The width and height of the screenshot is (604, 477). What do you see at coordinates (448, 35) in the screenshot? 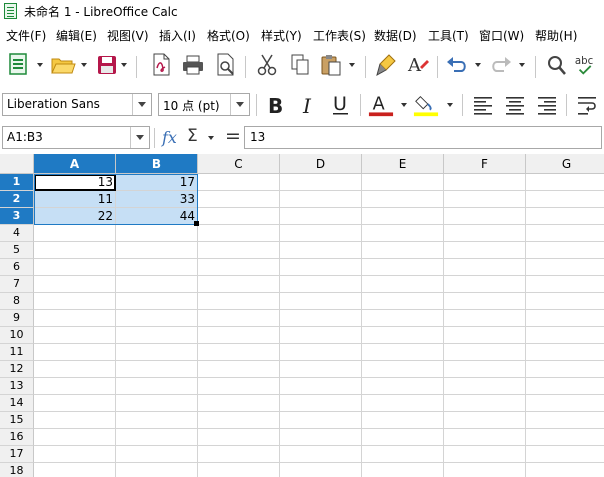
I see `menu-tools: 工具(T)` at bounding box center [448, 35].